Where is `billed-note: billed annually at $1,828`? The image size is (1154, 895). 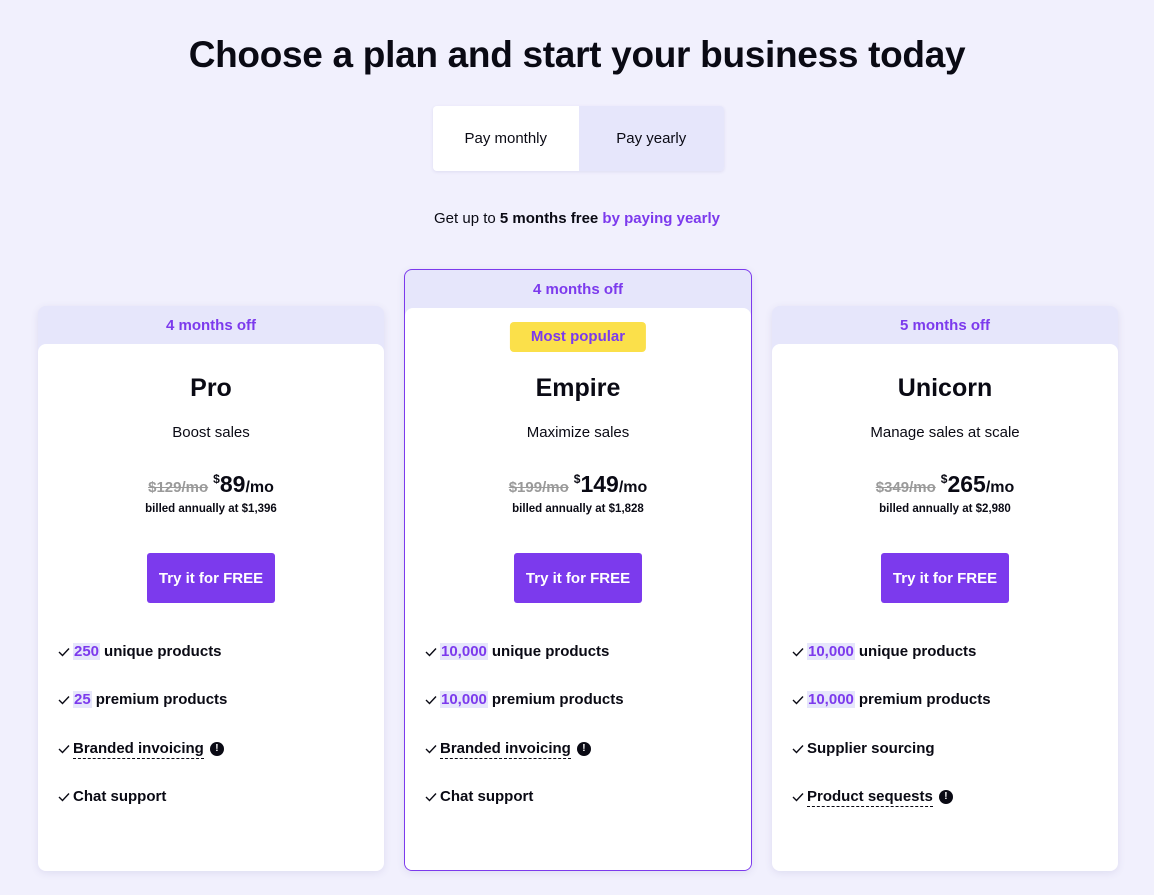
billed-note: billed annually at $1,828 is located at coordinates (578, 509).